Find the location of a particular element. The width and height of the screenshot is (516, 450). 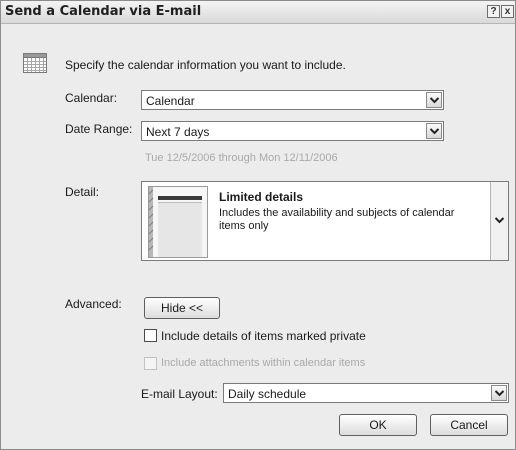

date-range-dropdown-arrow is located at coordinates (434, 131).